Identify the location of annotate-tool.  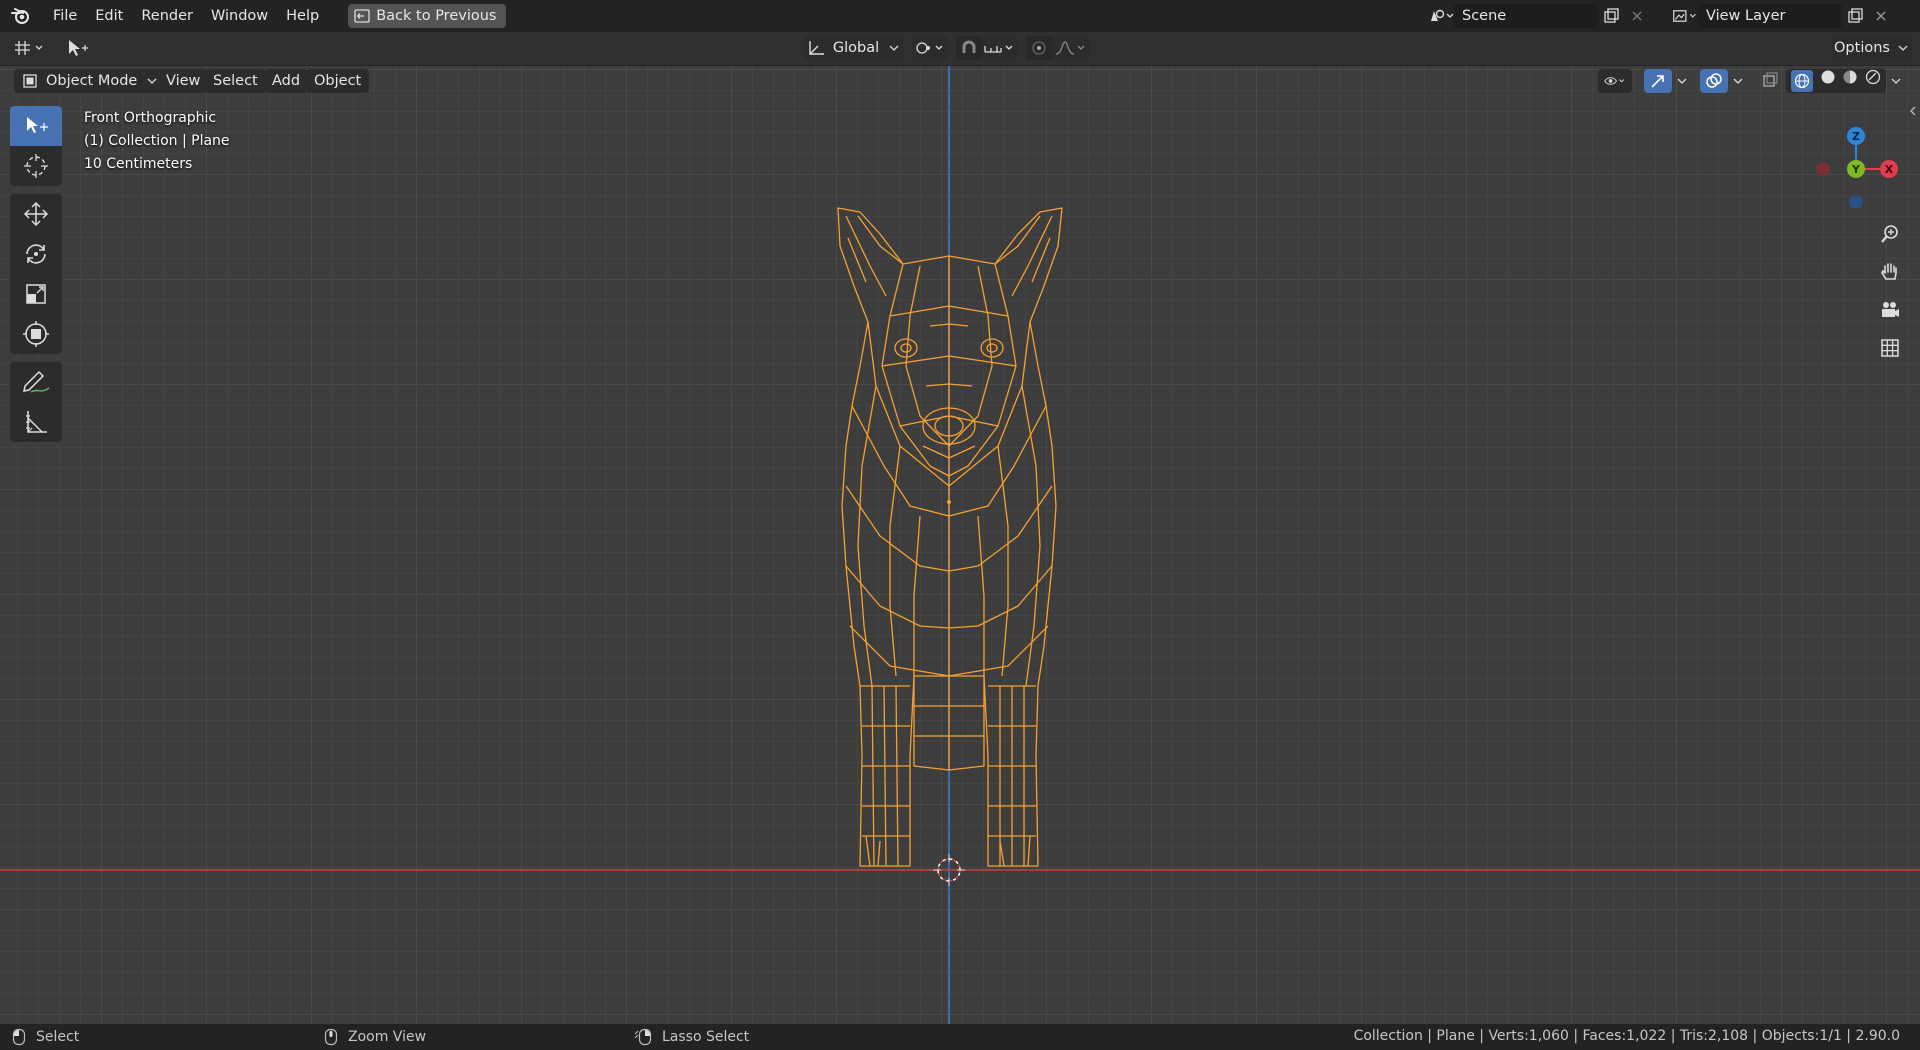
(36, 382).